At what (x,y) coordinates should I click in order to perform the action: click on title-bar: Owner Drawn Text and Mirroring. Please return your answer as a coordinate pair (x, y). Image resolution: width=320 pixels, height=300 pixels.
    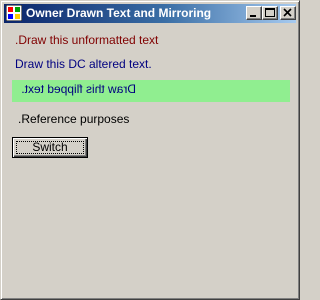
    Looking at the image, I should click on (150, 13).